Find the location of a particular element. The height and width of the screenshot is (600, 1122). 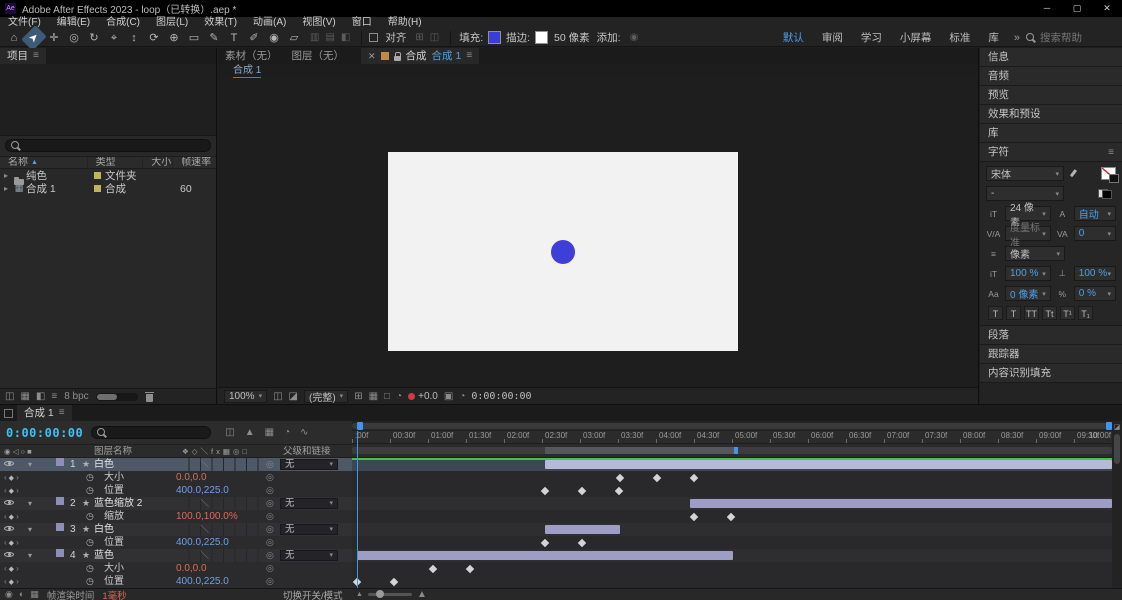

eyedropper-icon is located at coordinates (1073, 174).